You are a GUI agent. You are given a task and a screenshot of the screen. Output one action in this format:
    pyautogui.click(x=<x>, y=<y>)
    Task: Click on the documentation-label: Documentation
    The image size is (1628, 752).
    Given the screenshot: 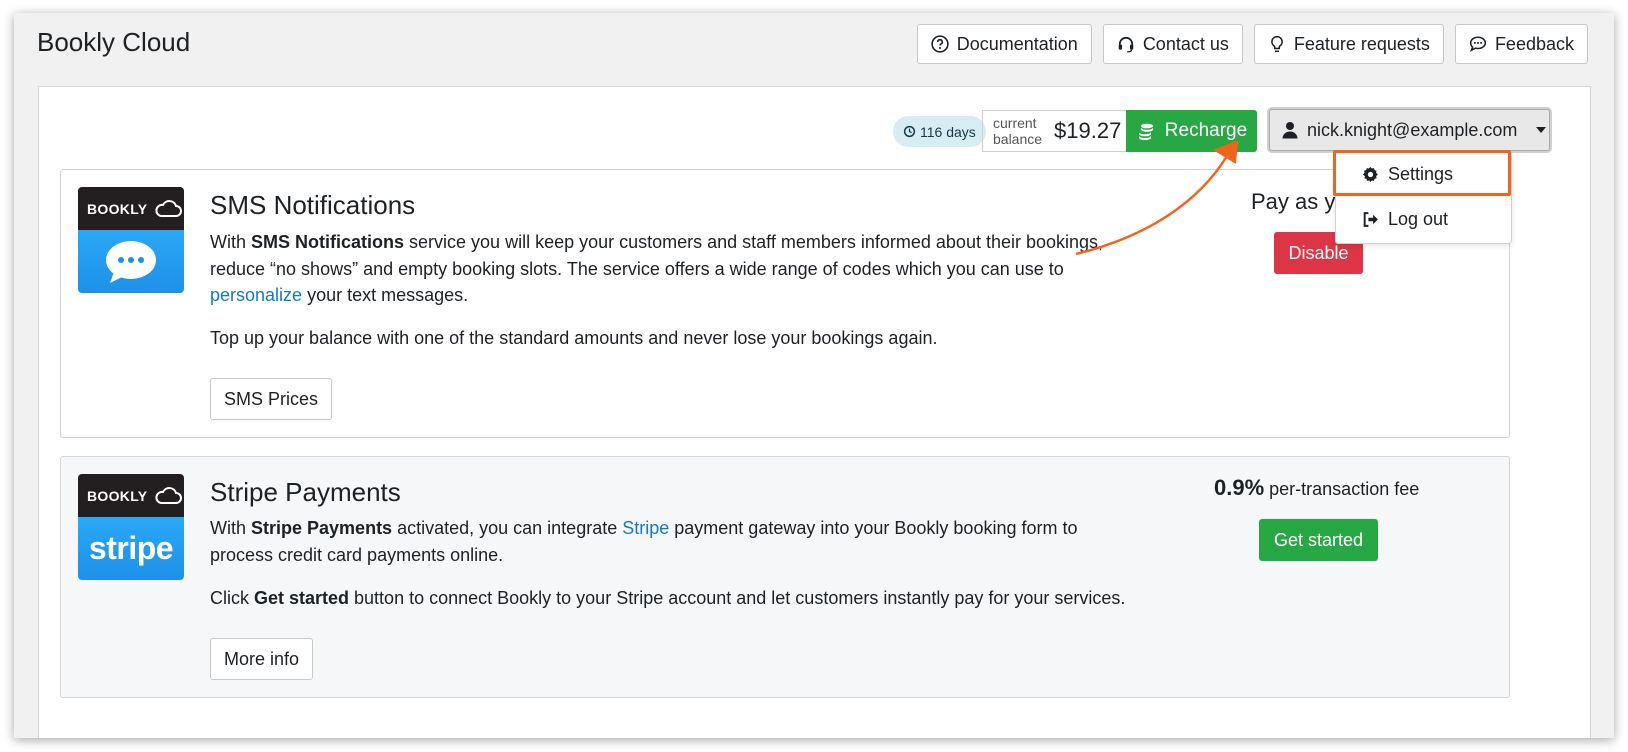 What is the action you would take?
    pyautogui.click(x=1017, y=43)
    